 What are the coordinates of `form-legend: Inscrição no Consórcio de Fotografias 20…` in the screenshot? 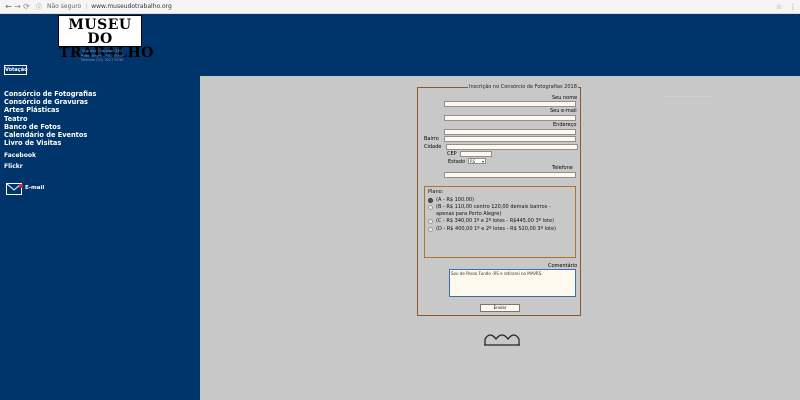 It's located at (523, 87).